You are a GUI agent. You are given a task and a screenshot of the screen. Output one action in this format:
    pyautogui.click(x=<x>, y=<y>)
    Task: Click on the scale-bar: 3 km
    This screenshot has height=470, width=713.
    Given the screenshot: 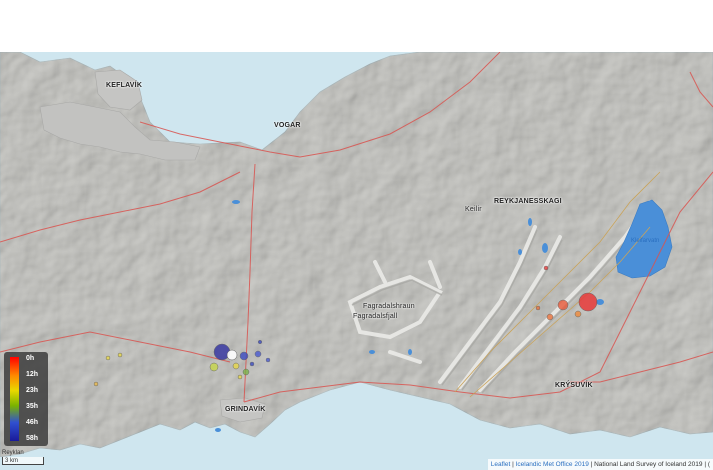 What is the action you would take?
    pyautogui.click(x=23, y=461)
    